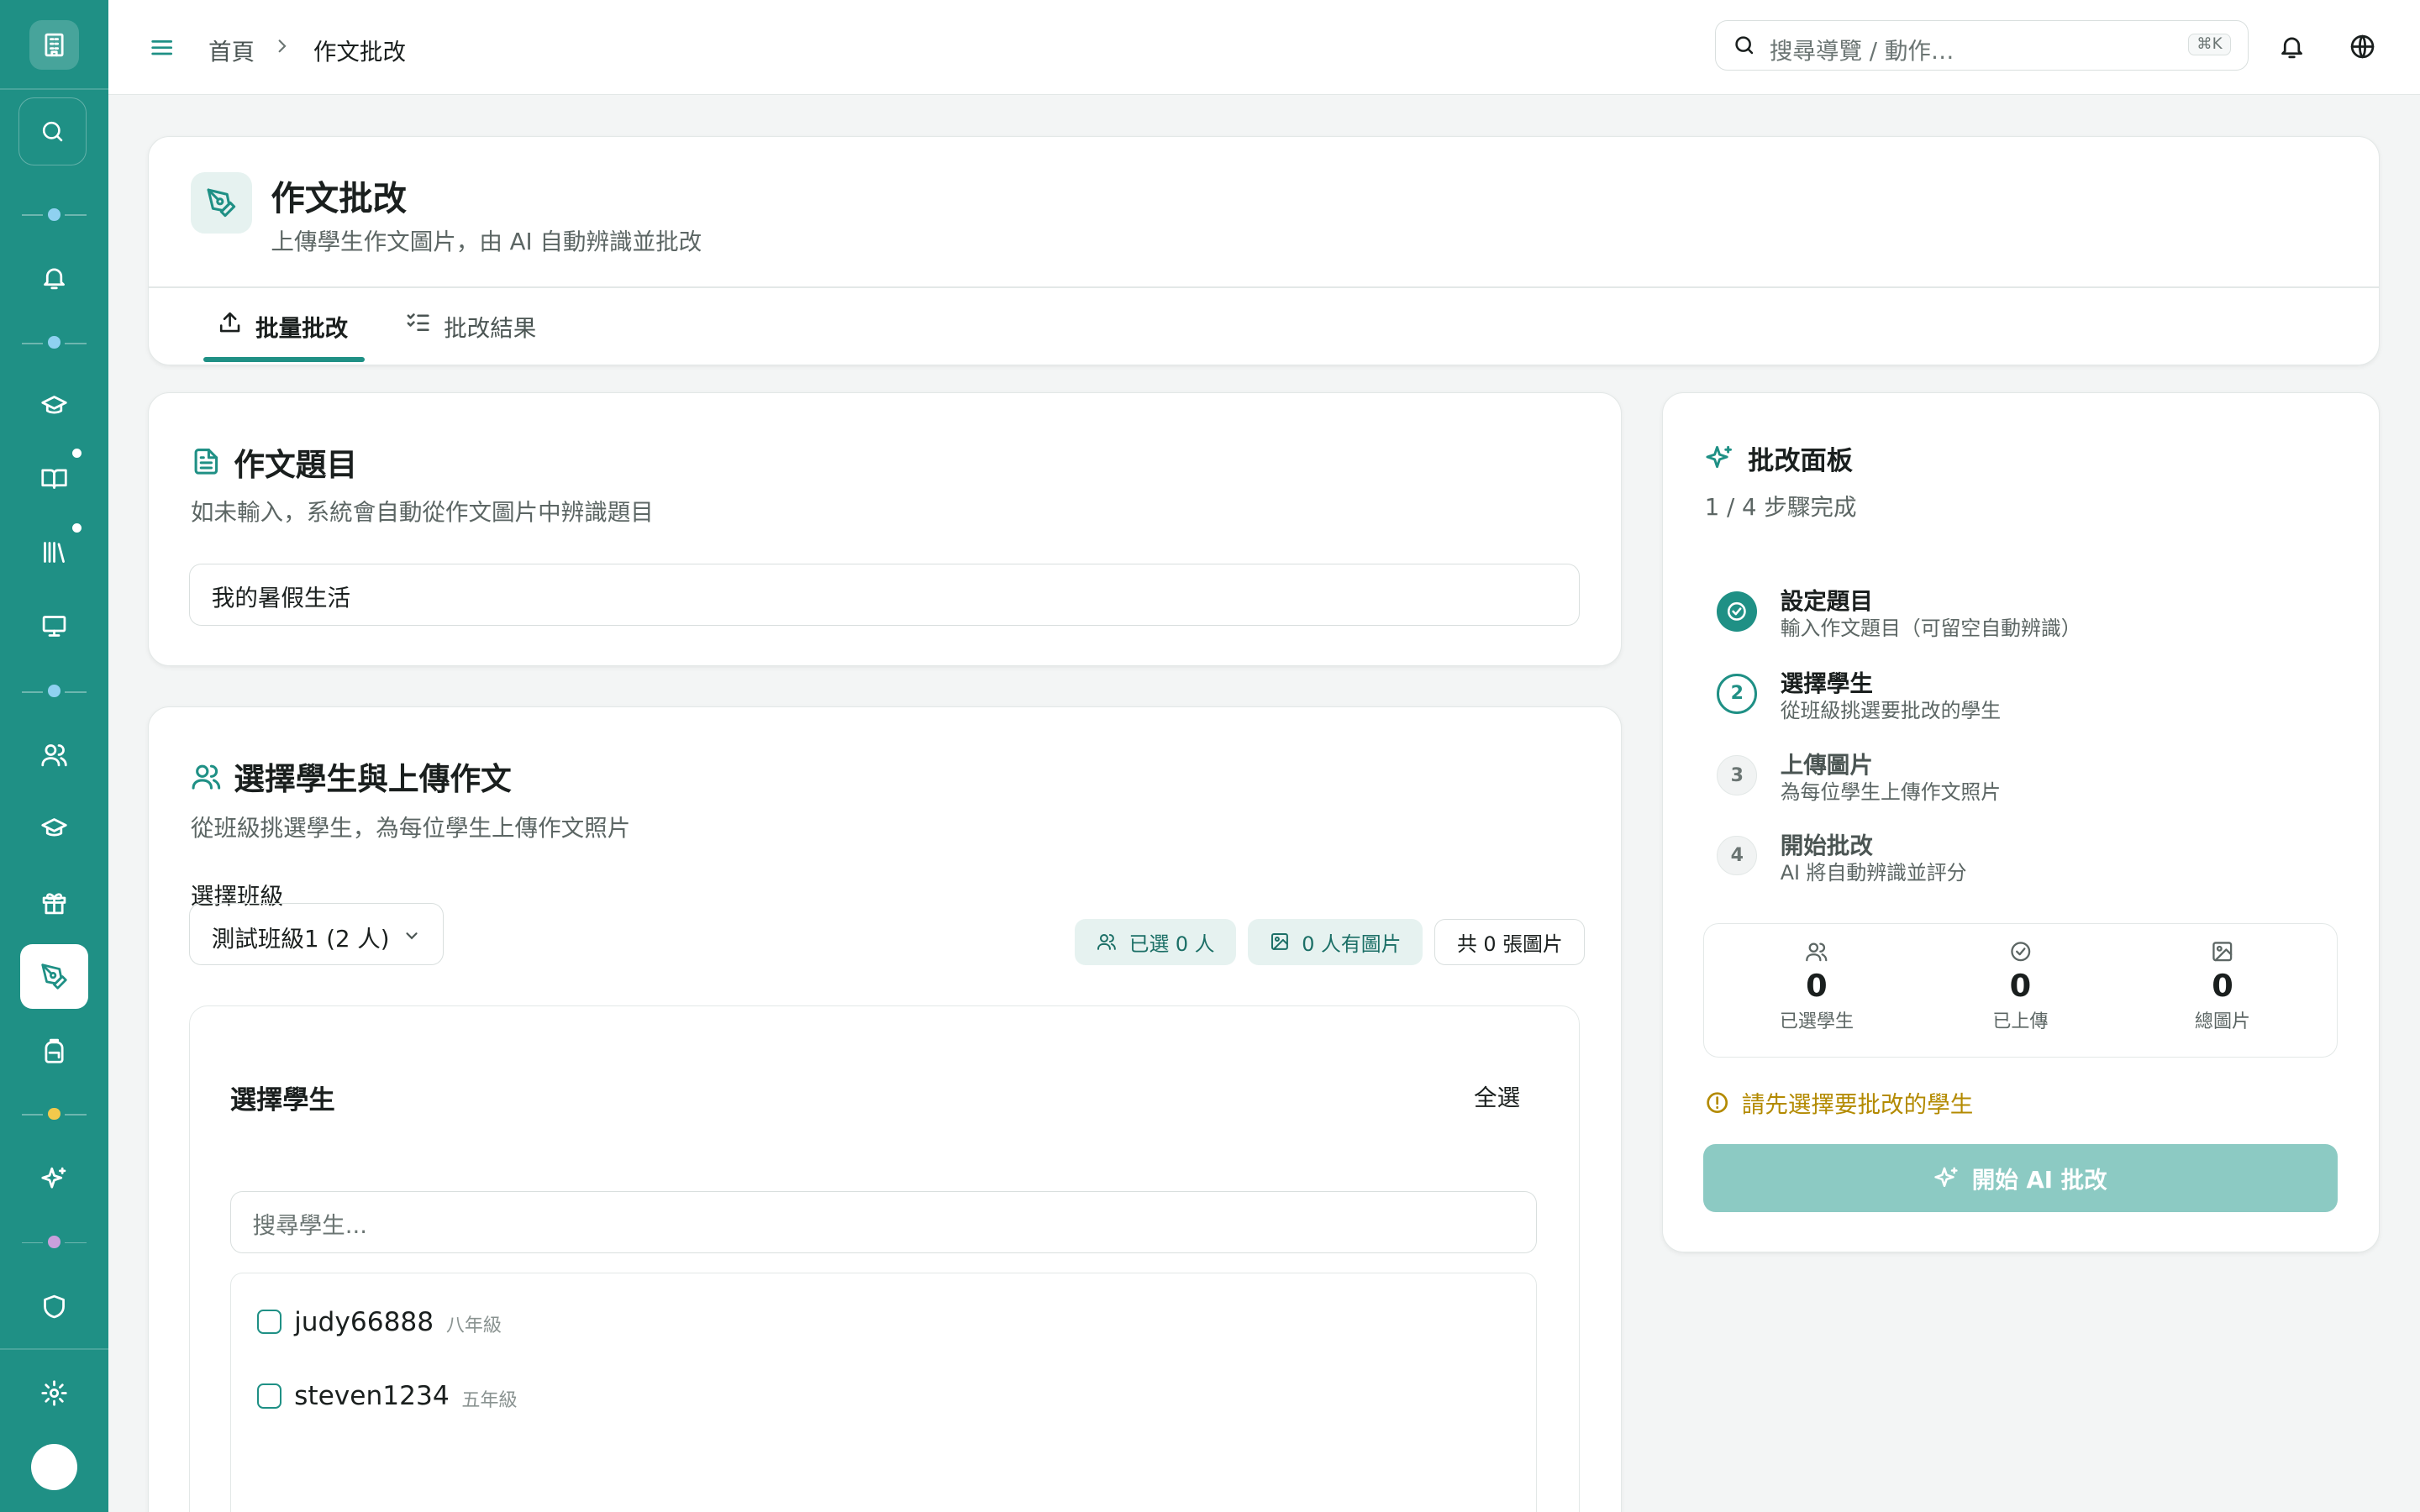 This screenshot has width=2420, height=1512. What do you see at coordinates (470, 337) in the screenshot?
I see `tab-grading-results: 批改結果` at bounding box center [470, 337].